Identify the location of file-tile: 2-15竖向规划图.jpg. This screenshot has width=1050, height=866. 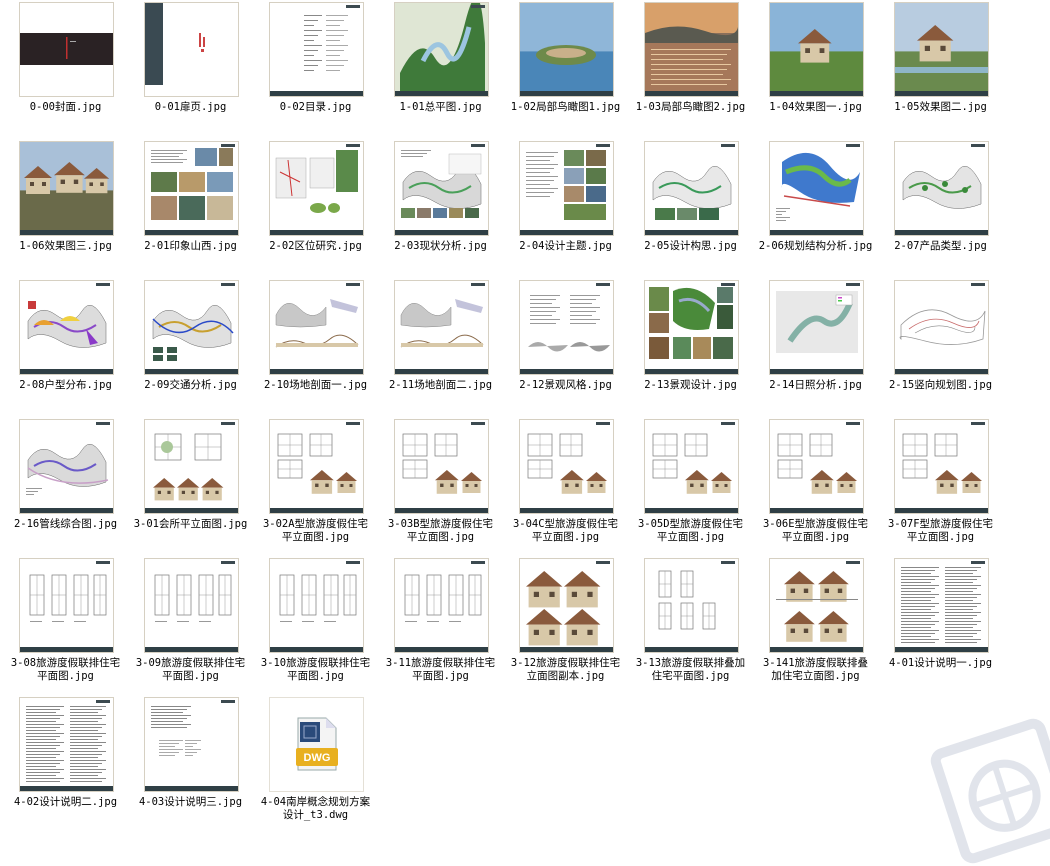
(940, 349).